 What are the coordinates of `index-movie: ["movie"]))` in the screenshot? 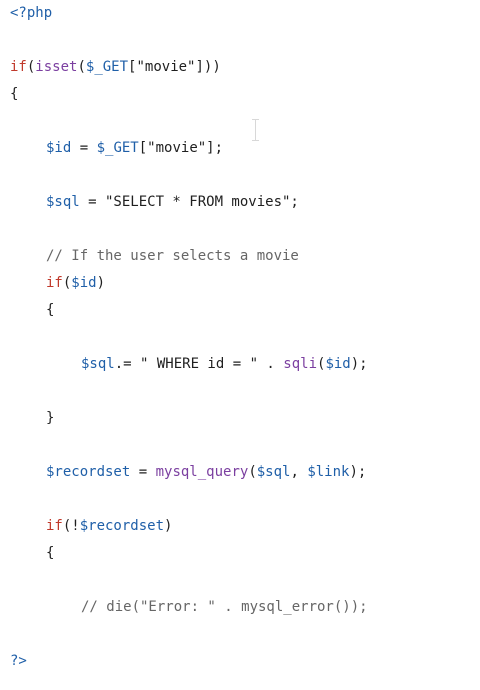 It's located at (174, 67).